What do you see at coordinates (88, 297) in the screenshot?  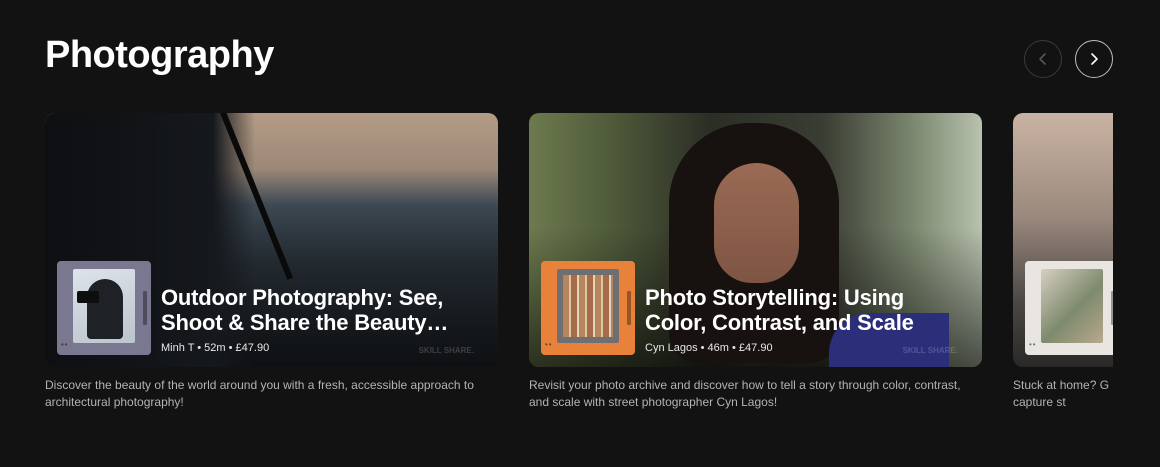 I see `camera-icon` at bounding box center [88, 297].